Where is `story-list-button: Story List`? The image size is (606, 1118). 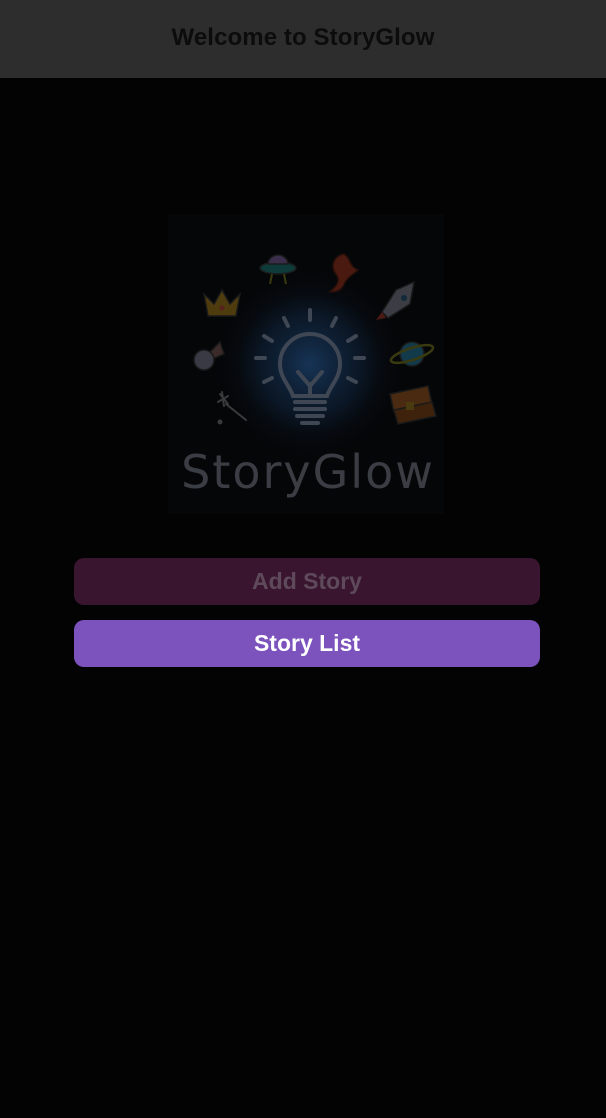
story-list-button: Story List is located at coordinates (307, 643).